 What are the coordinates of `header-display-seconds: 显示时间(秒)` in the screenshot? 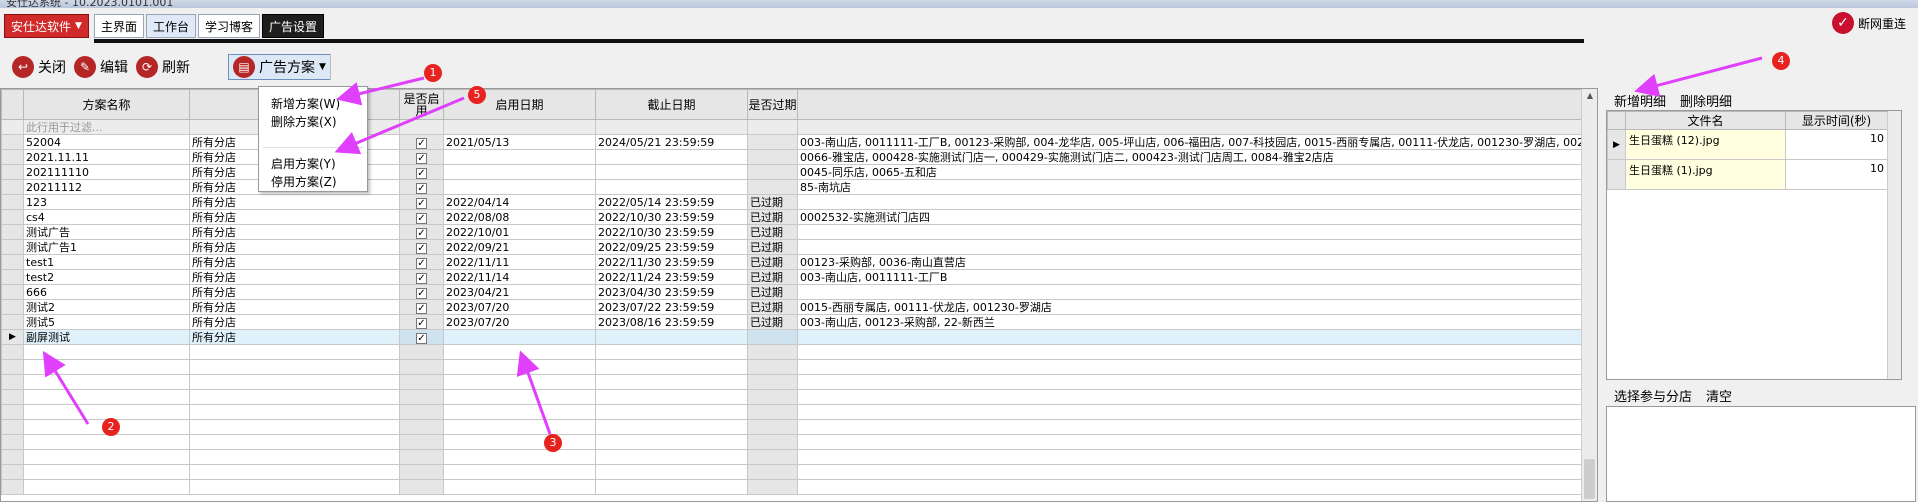 It's located at (1836, 120).